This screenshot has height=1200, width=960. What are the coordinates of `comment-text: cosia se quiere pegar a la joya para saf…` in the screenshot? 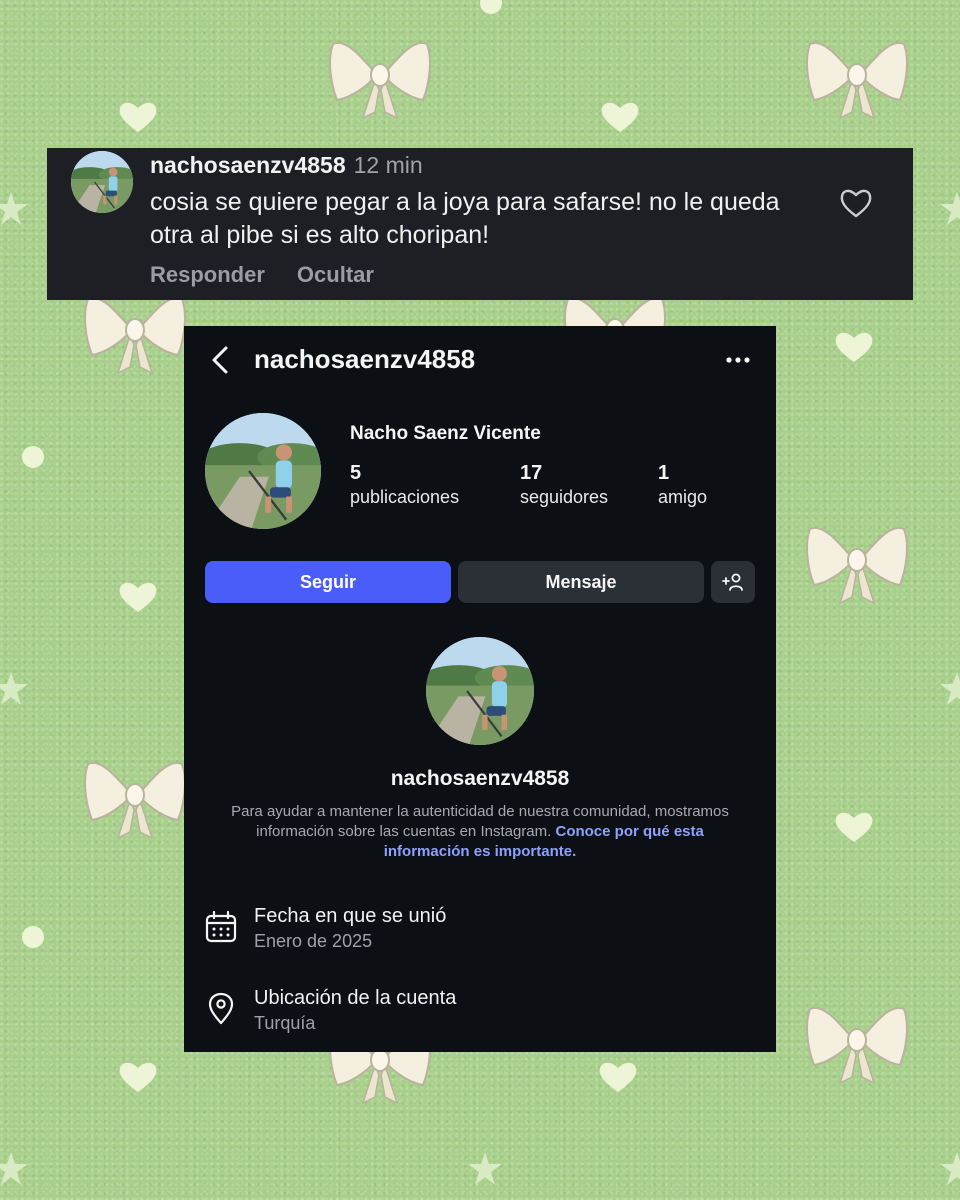 It's located at (465, 218).